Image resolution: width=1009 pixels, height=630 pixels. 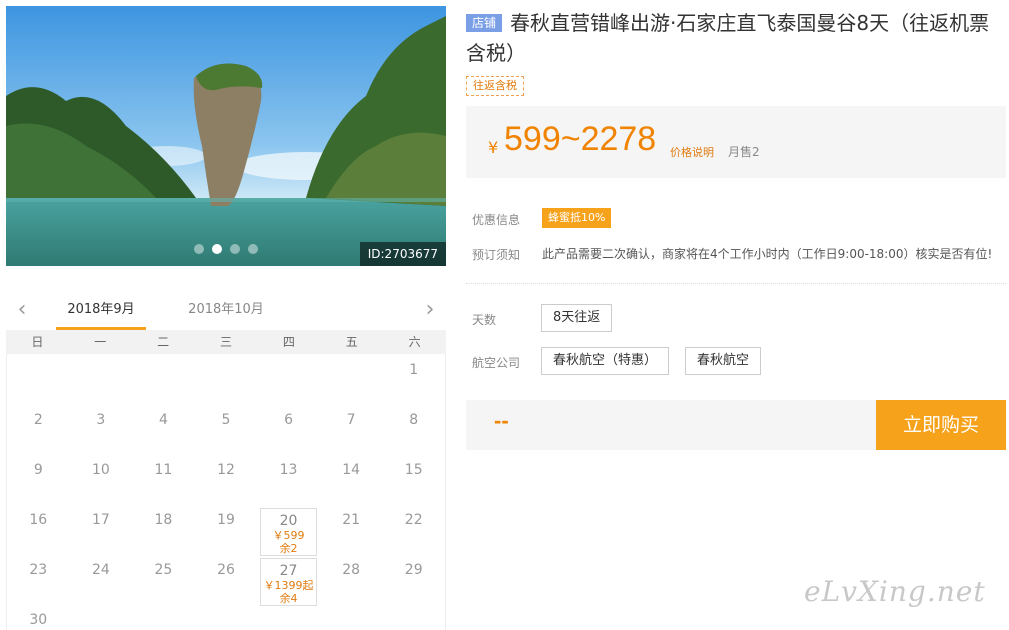 What do you see at coordinates (414, 342) in the screenshot?
I see `weekday-label: 六` at bounding box center [414, 342].